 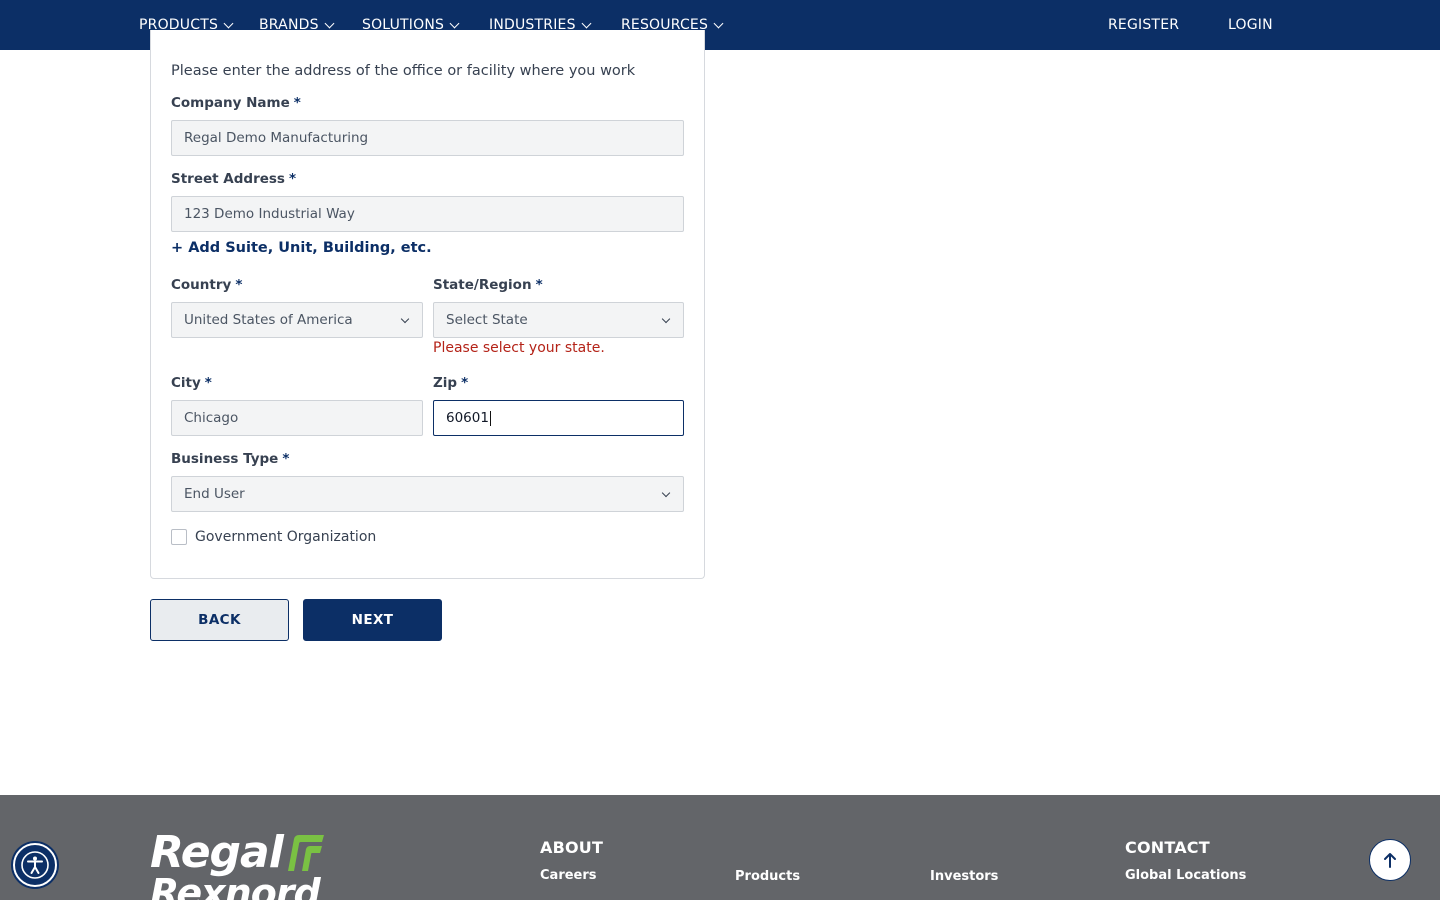 I want to click on accessibility-icon, so click(x=35, y=865).